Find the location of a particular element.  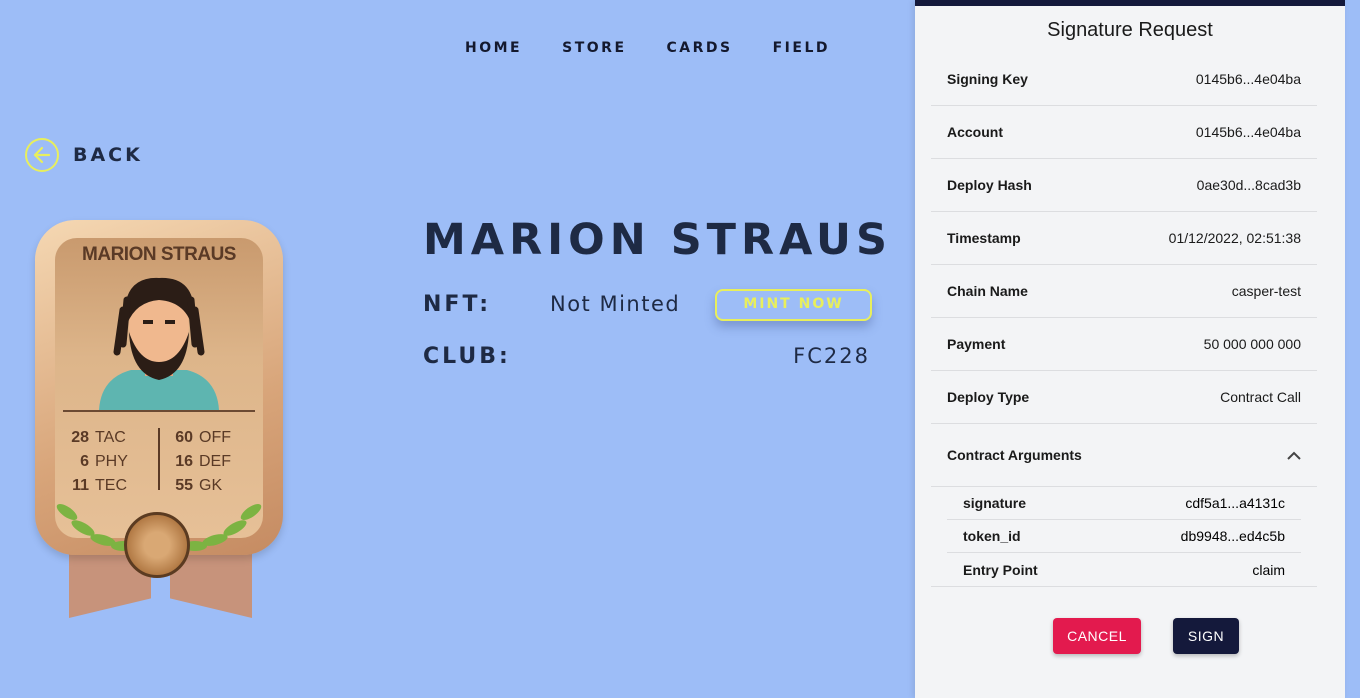

detail-row: Account 0145b6...4e04ba is located at coordinates (1124, 132).